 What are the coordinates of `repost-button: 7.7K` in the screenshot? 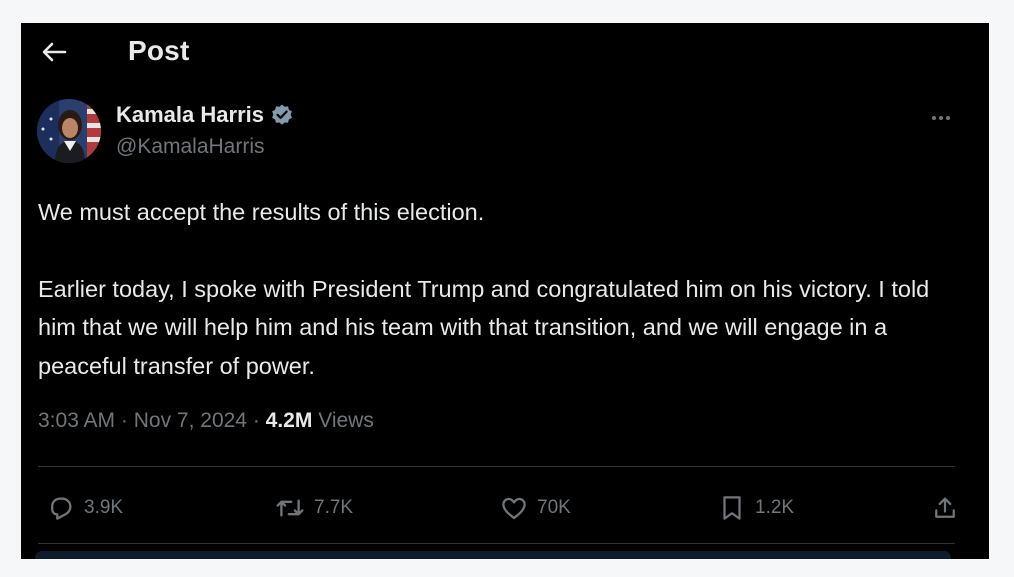 It's located at (313, 508).